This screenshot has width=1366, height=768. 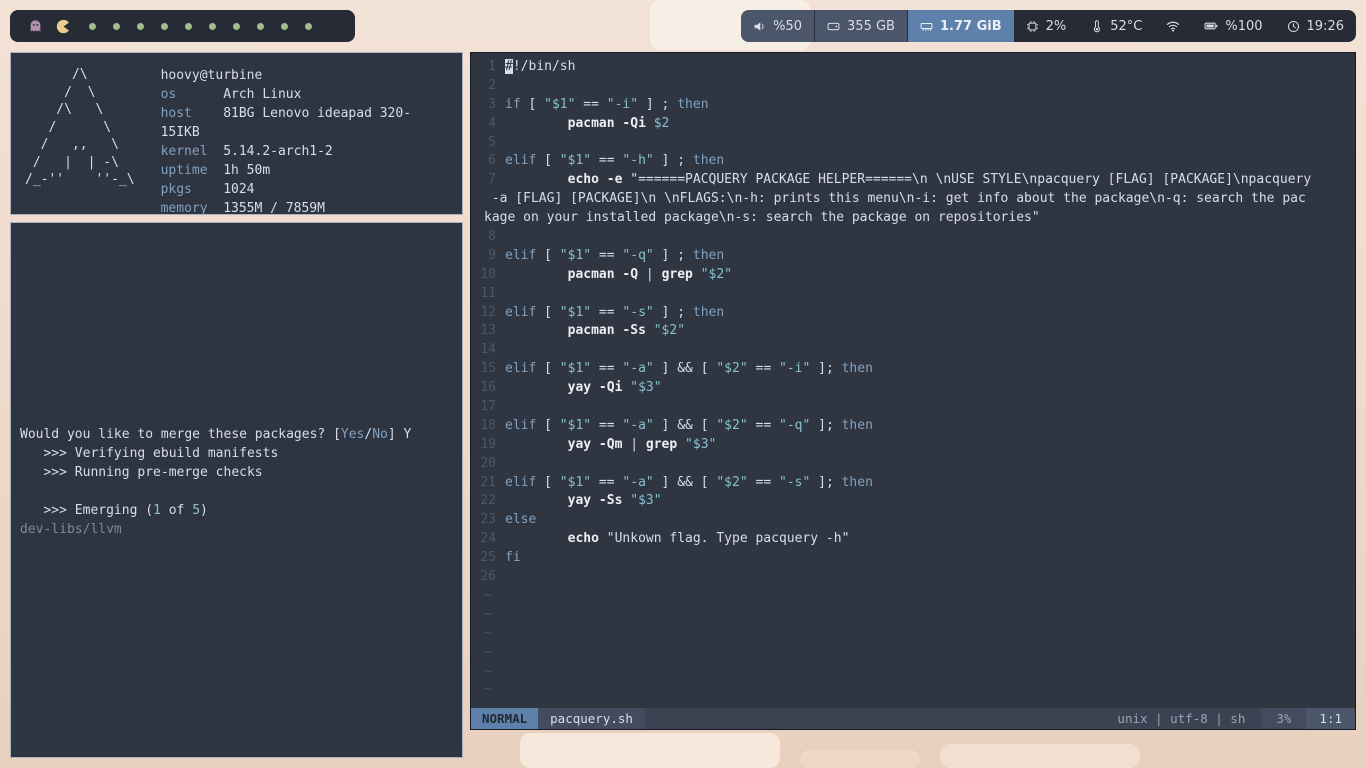 I want to click on line-number: 20, so click(x=488, y=463).